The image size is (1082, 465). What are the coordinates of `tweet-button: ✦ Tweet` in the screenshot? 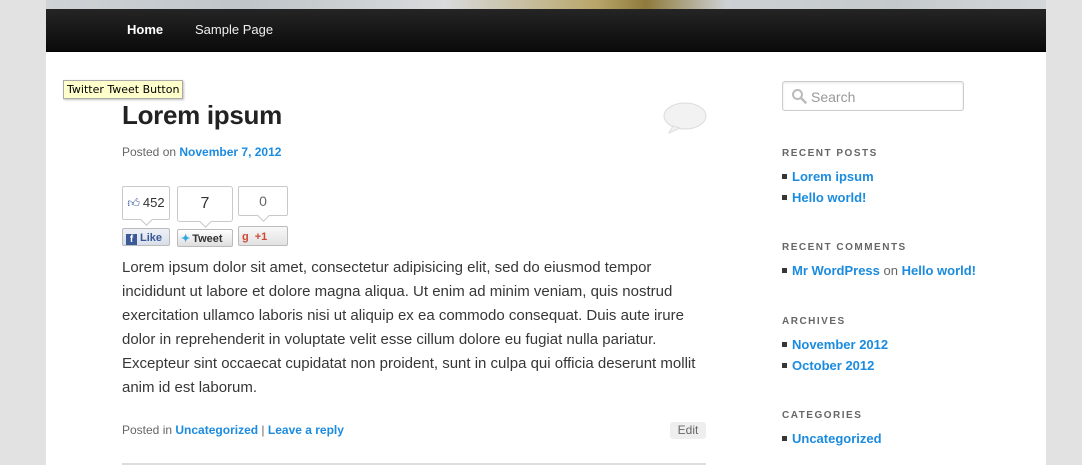 It's located at (205, 238).